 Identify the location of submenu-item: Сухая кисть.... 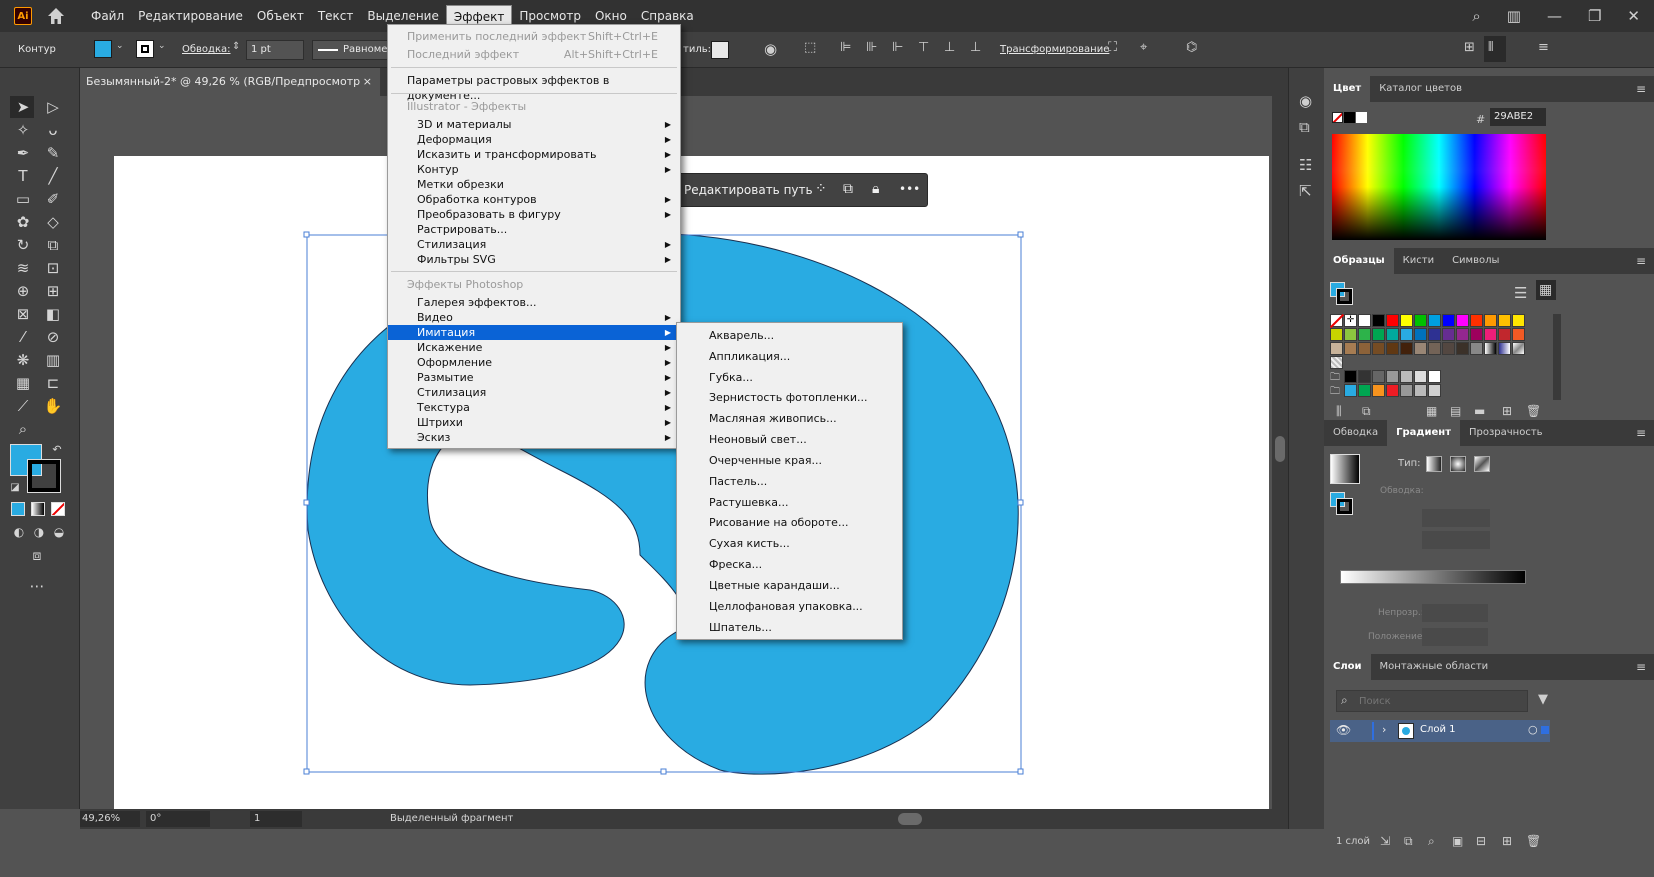
(749, 544).